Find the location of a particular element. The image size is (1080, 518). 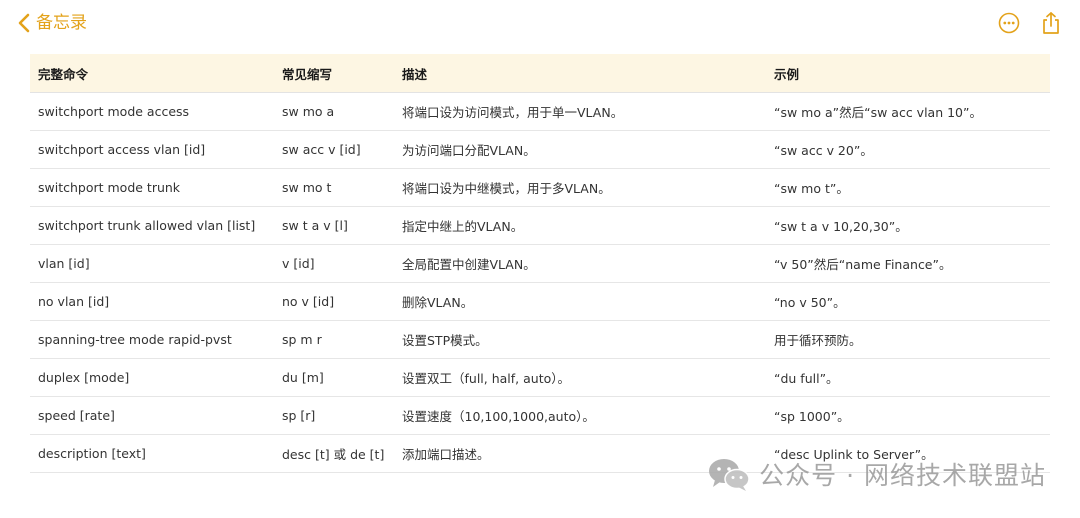

share-icon is located at coordinates (1051, 23).